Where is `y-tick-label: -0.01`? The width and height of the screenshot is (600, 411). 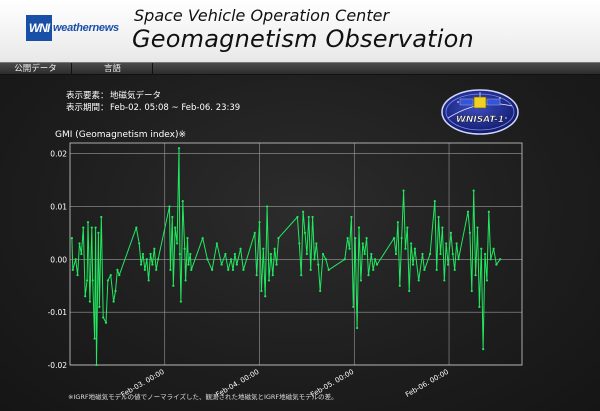 y-tick-label: -0.01 is located at coordinates (58, 312).